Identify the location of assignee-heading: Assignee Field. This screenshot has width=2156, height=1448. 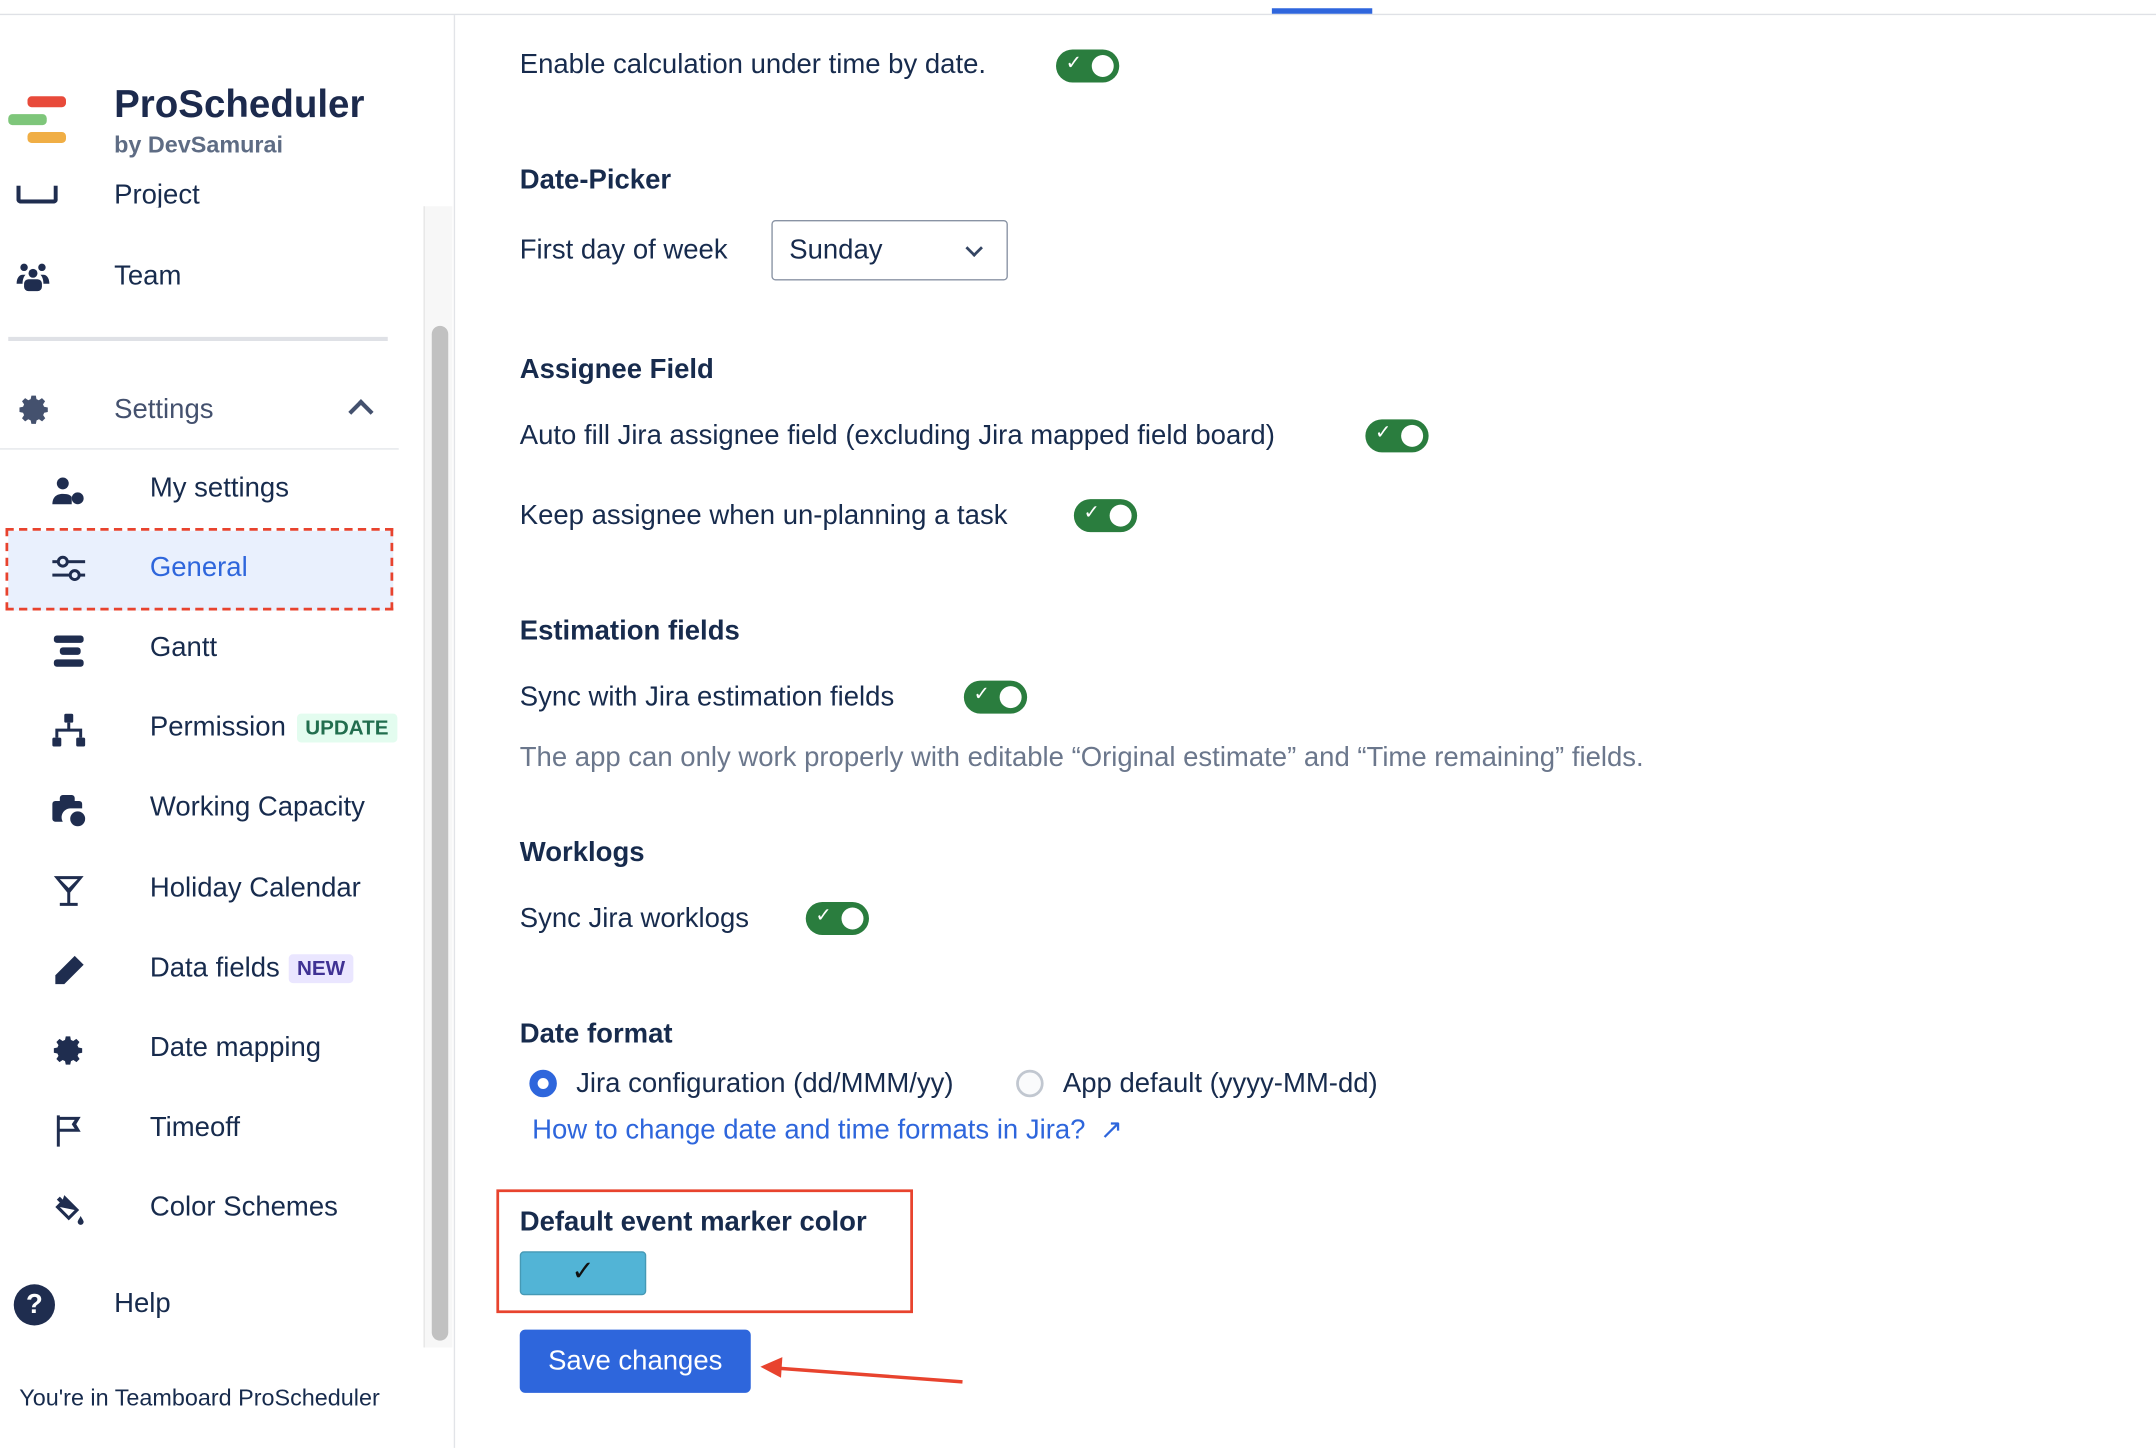
(616, 369).